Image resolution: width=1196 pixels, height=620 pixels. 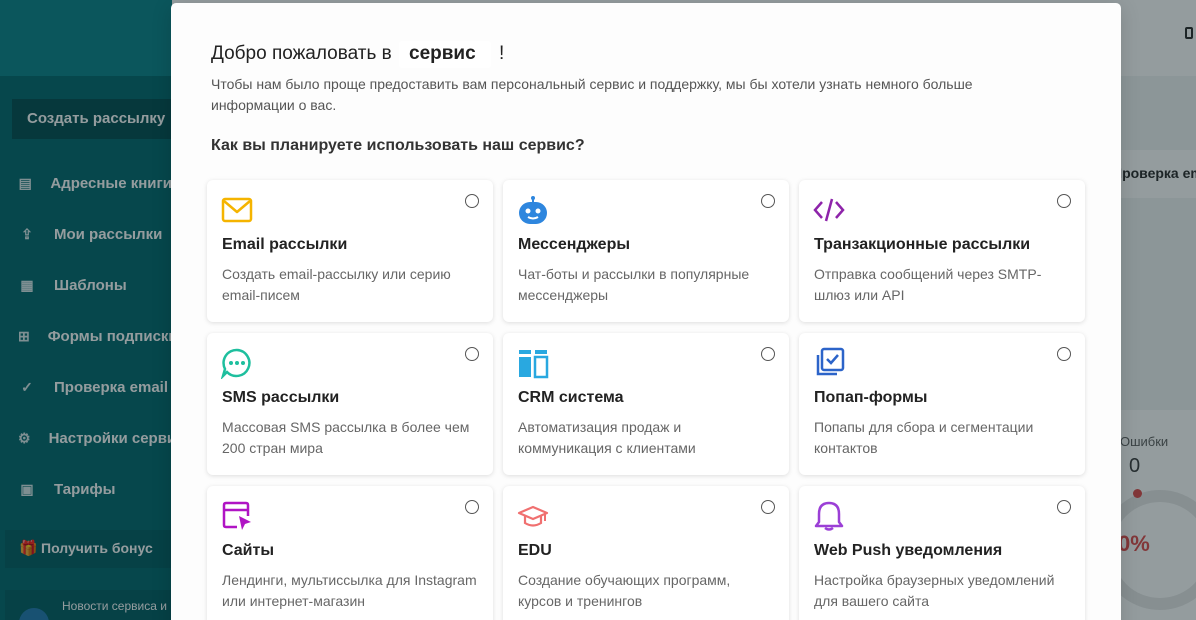 What do you see at coordinates (924, 437) in the screenshot?
I see `option-description: Попапы для сбора и сегментации контактов` at bounding box center [924, 437].